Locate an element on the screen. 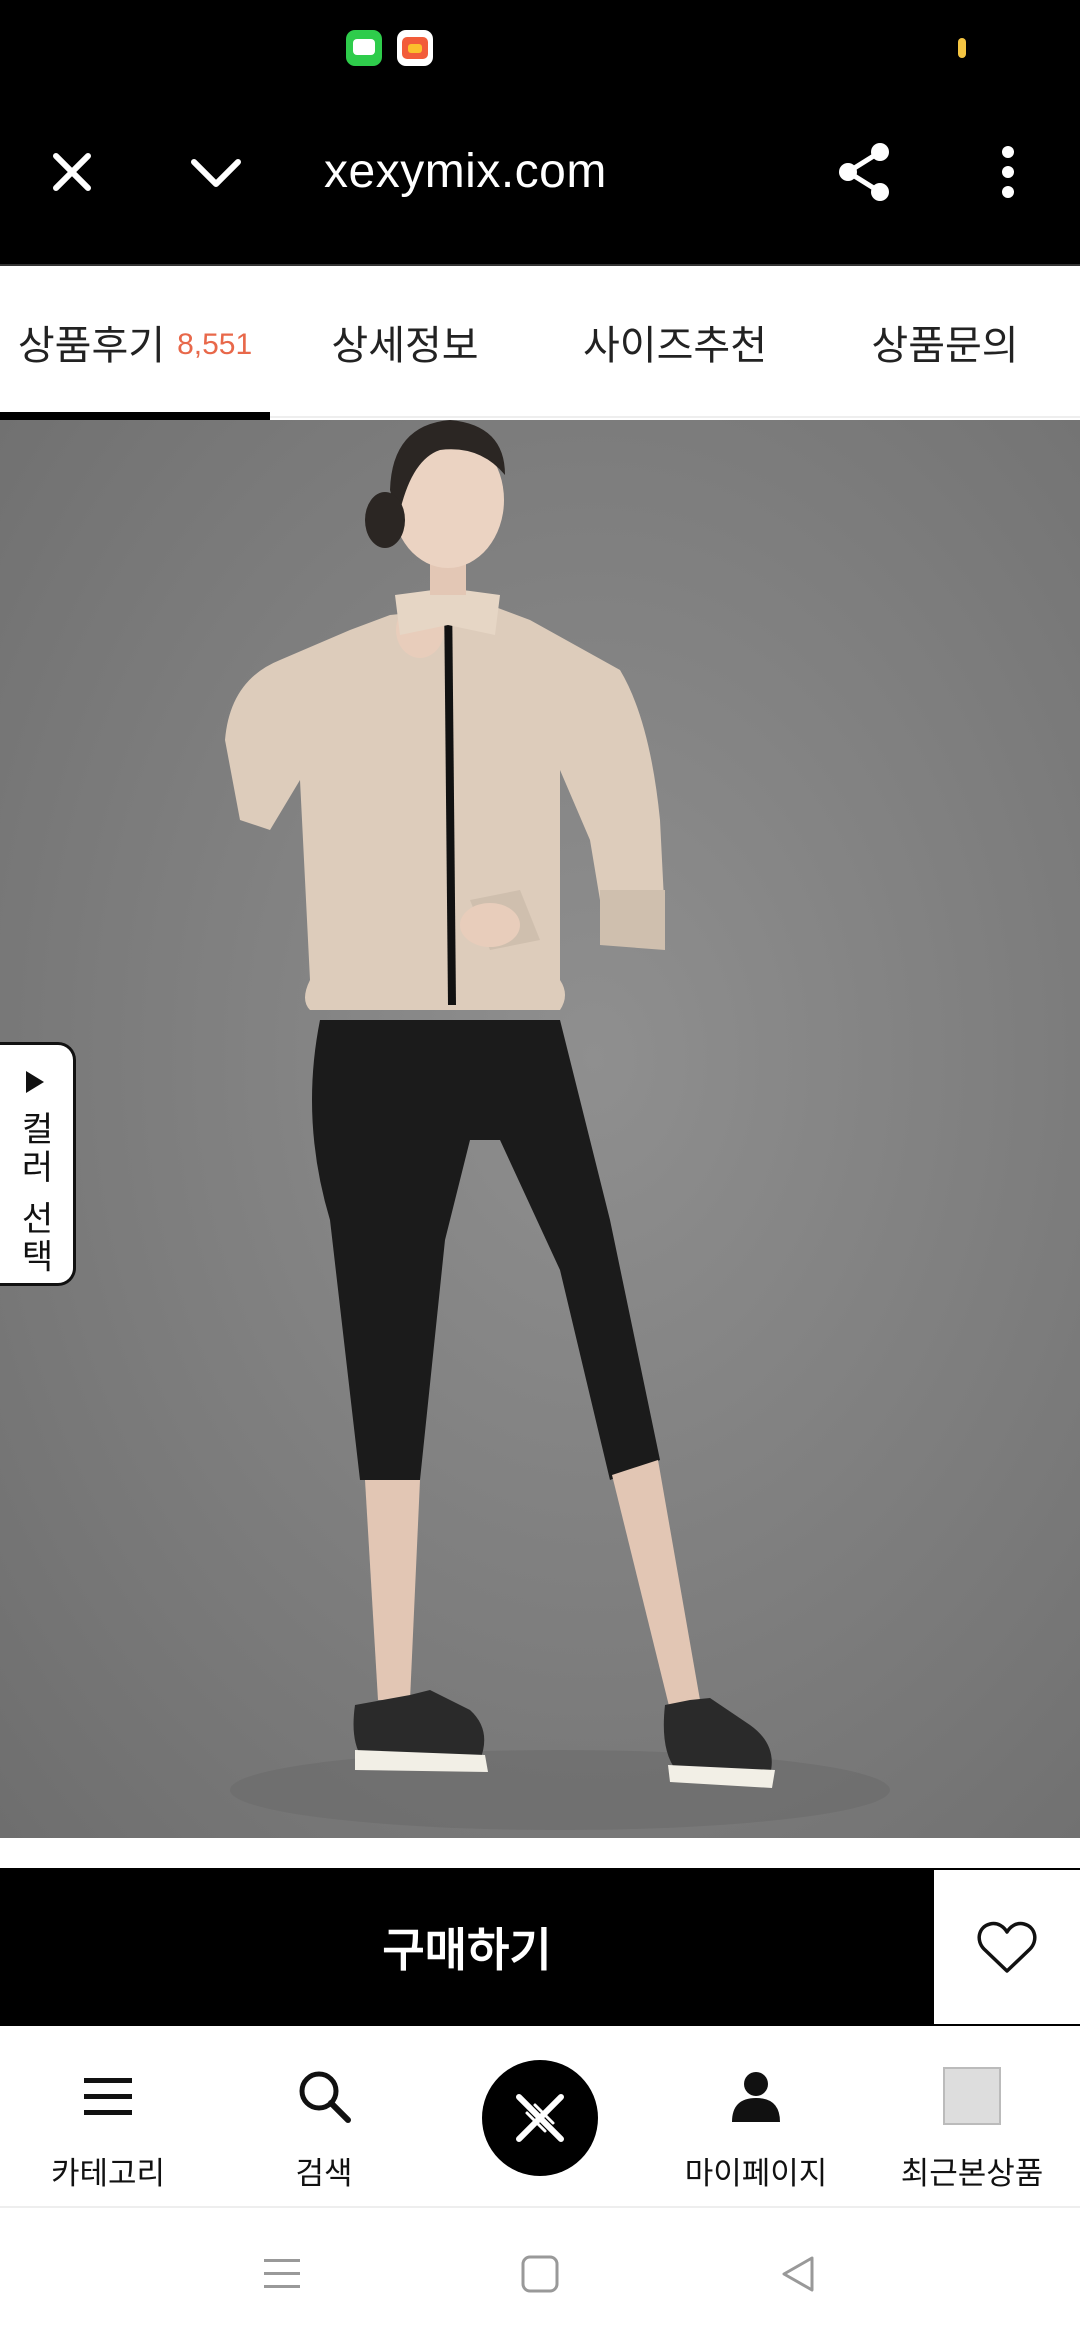 This screenshot has width=1080, height=2340. browser-toolbar: xexymix.com is located at coordinates (540, 181).